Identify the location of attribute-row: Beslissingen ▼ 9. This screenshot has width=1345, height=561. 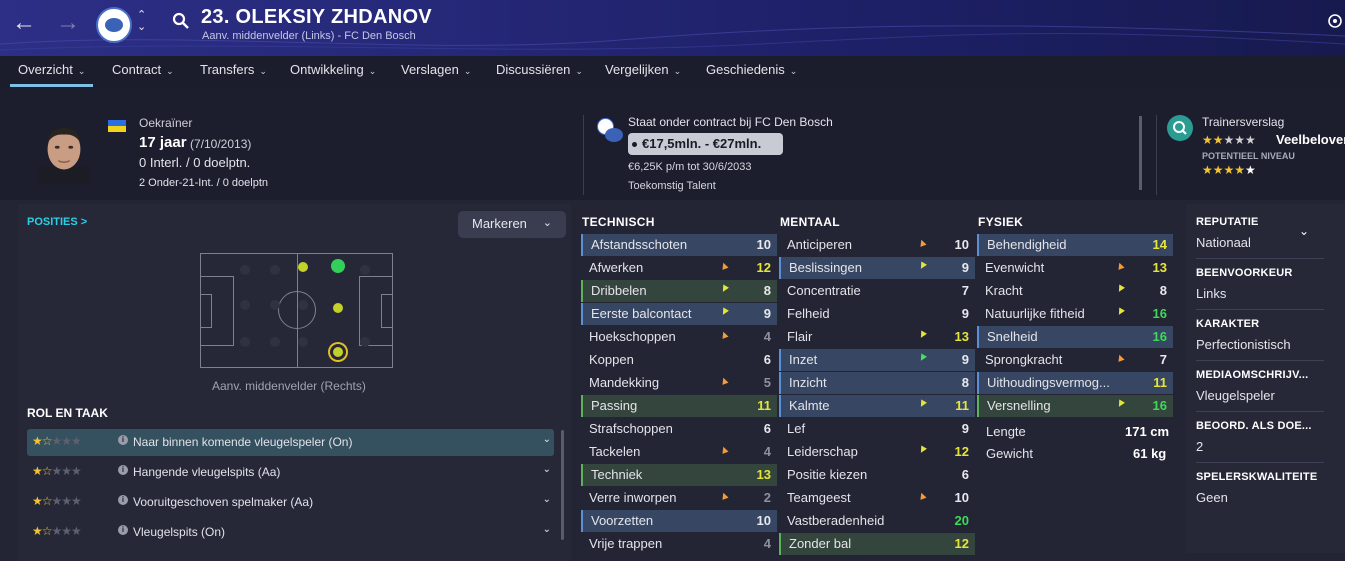
(877, 268).